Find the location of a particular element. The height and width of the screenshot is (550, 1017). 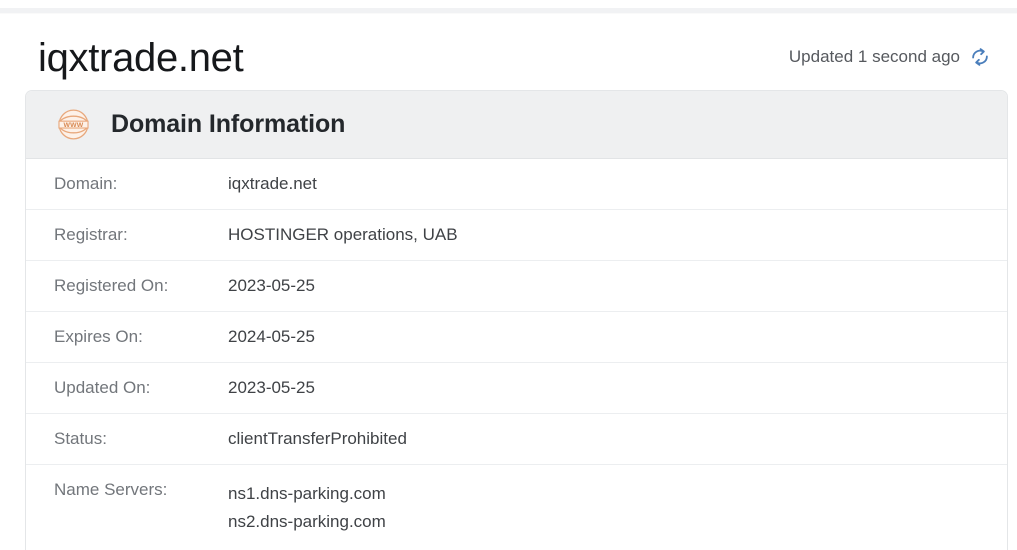

row-label: Registrar: is located at coordinates (91, 234).